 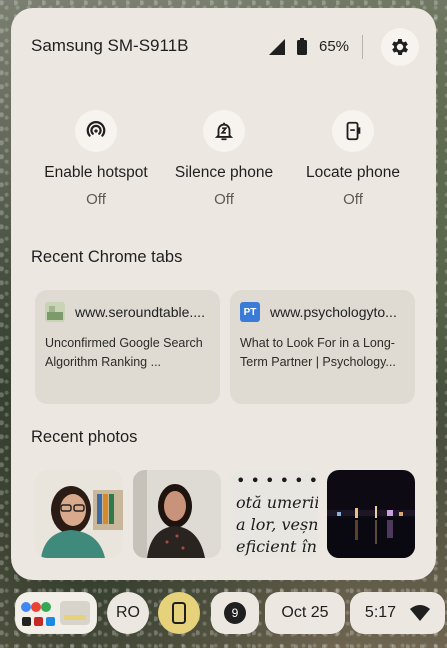 I want to click on settings-button, so click(x=400, y=47).